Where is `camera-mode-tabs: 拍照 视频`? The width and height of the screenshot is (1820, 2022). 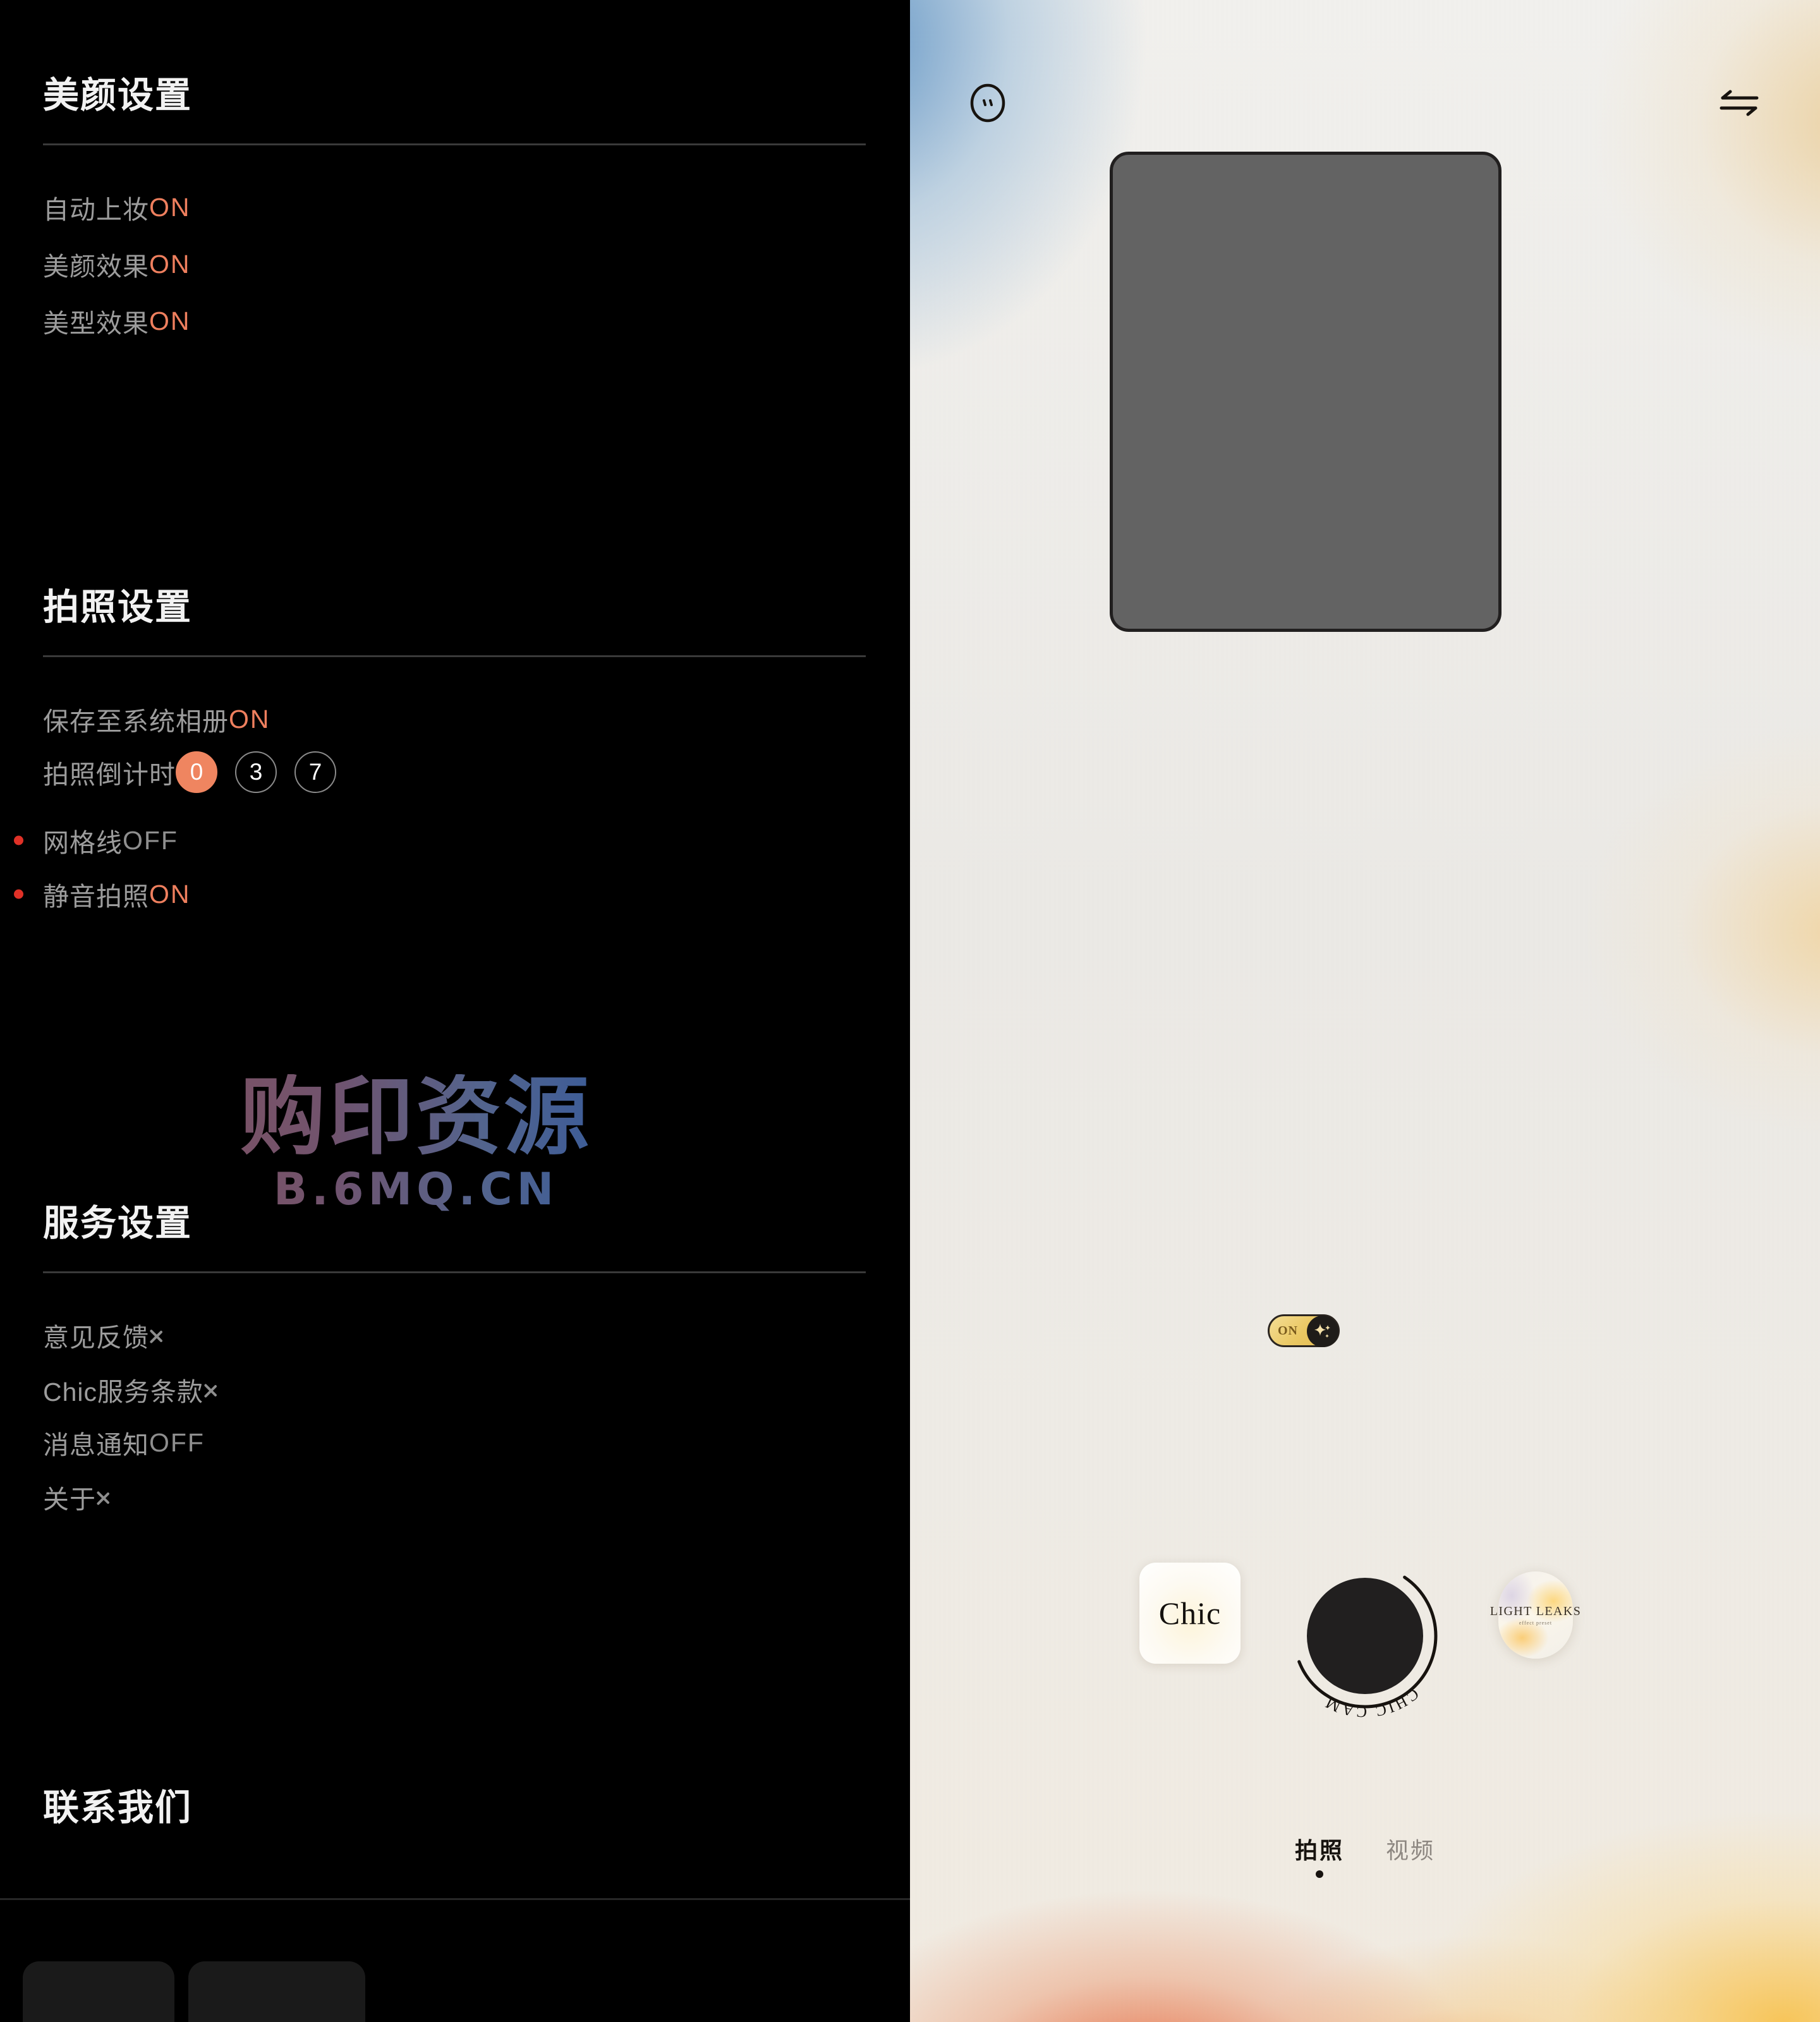 camera-mode-tabs: 拍照 视频 is located at coordinates (1365, 1855).